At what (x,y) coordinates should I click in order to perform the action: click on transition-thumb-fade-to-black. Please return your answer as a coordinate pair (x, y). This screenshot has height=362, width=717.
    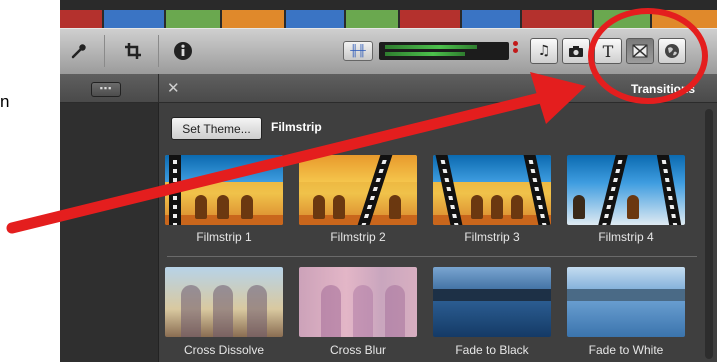
    Looking at the image, I should click on (492, 302).